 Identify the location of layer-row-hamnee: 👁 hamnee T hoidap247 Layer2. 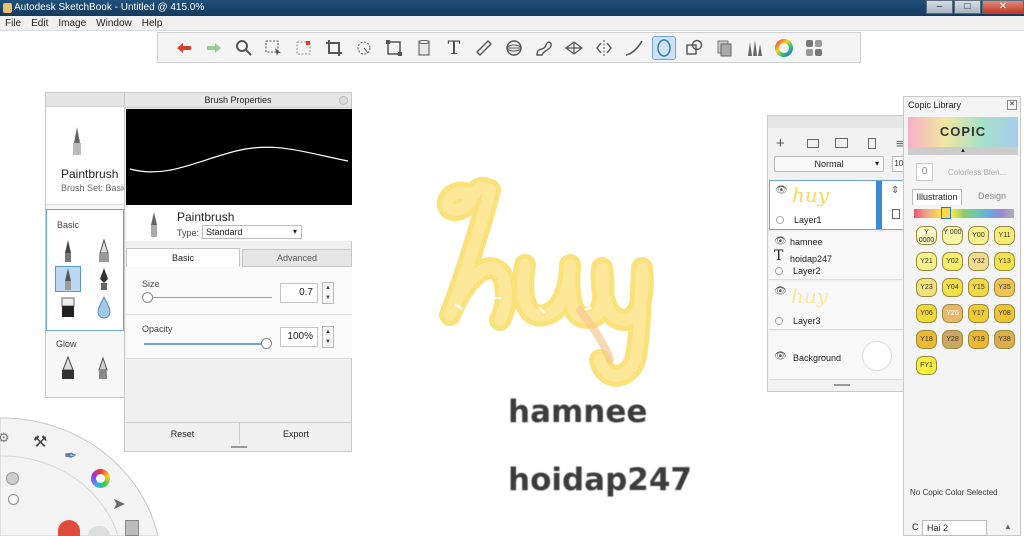
(842, 256).